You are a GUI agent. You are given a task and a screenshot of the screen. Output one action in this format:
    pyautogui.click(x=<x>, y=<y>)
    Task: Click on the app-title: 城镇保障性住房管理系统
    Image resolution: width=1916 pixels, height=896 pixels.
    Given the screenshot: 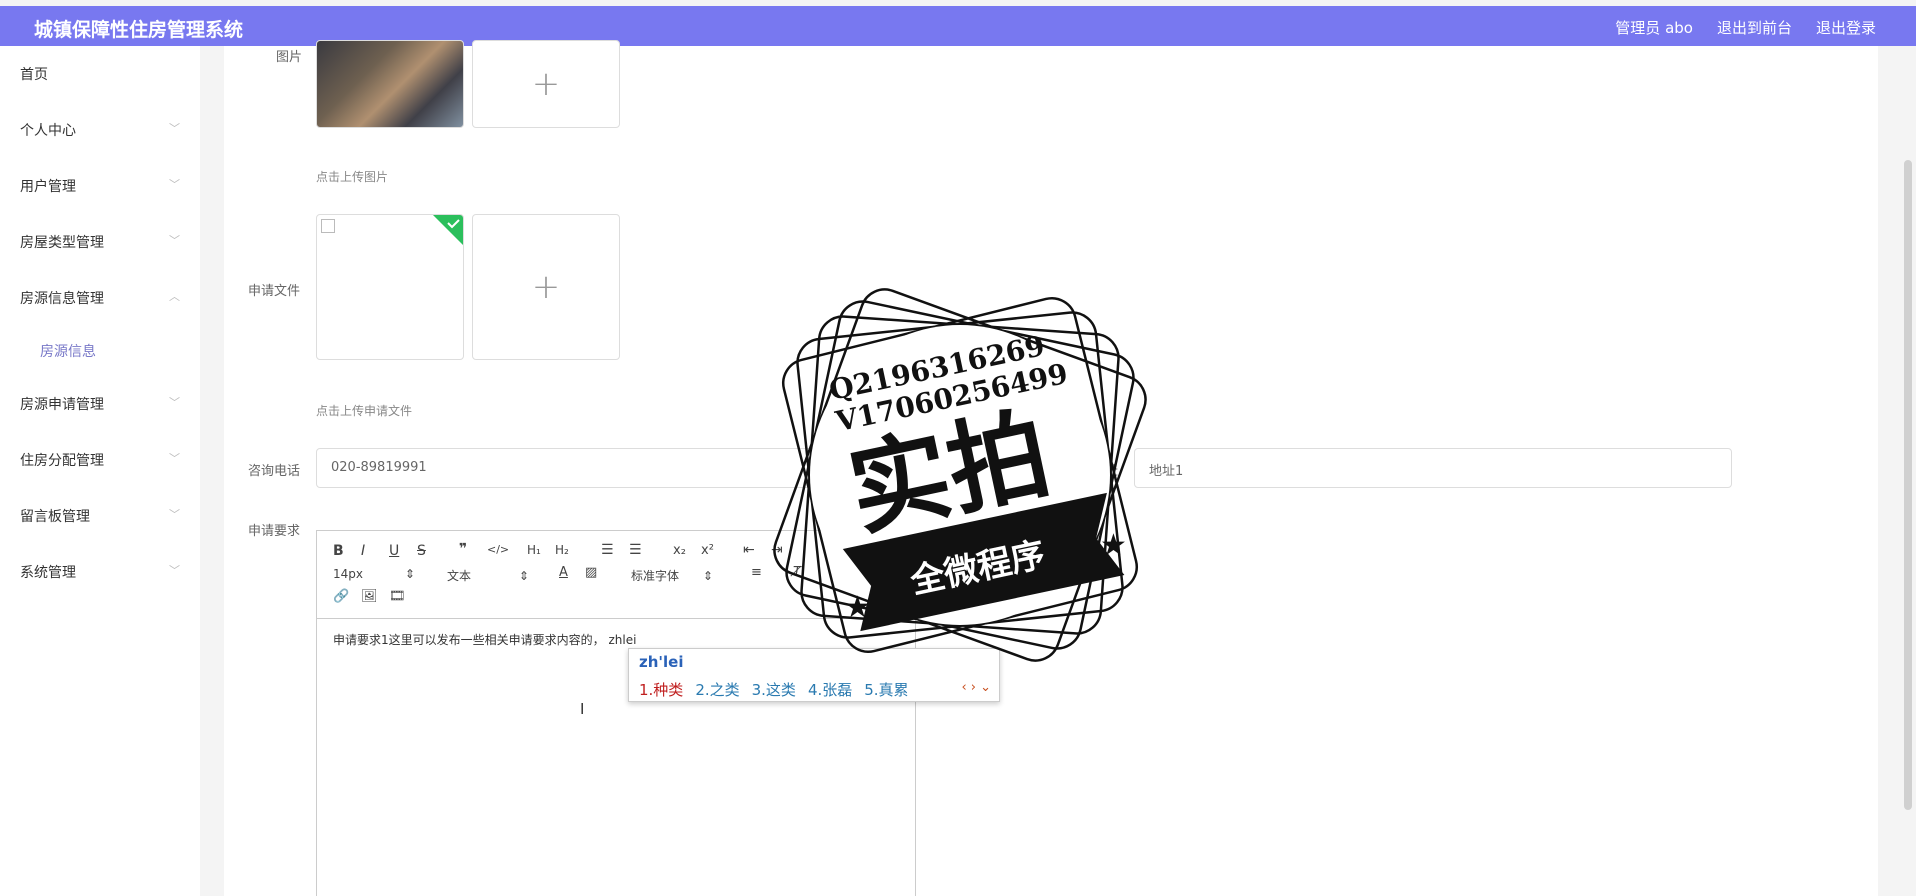 What is the action you would take?
    pyautogui.click(x=139, y=30)
    